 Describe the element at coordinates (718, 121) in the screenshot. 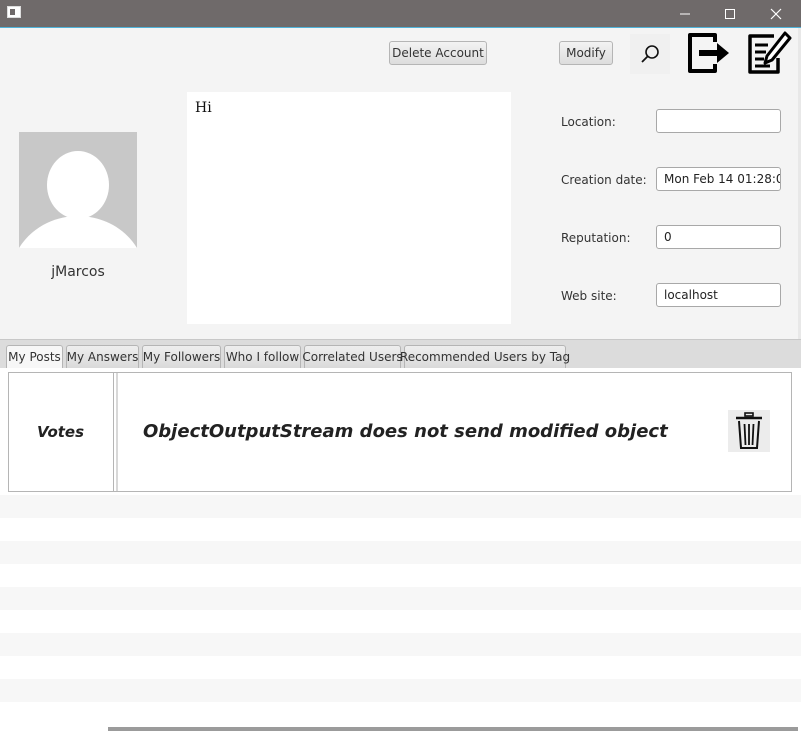

I see `location-field` at that location.